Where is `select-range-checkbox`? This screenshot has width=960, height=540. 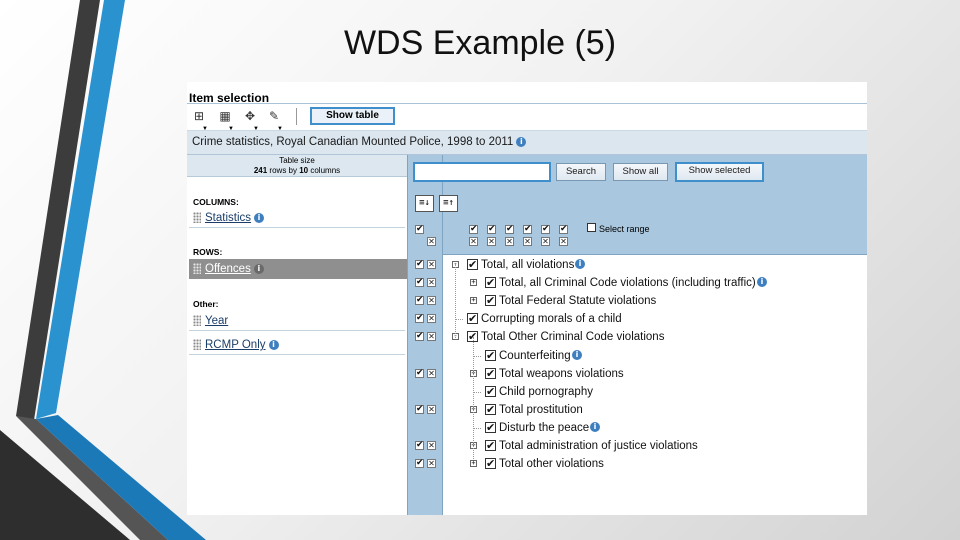 select-range-checkbox is located at coordinates (591, 227).